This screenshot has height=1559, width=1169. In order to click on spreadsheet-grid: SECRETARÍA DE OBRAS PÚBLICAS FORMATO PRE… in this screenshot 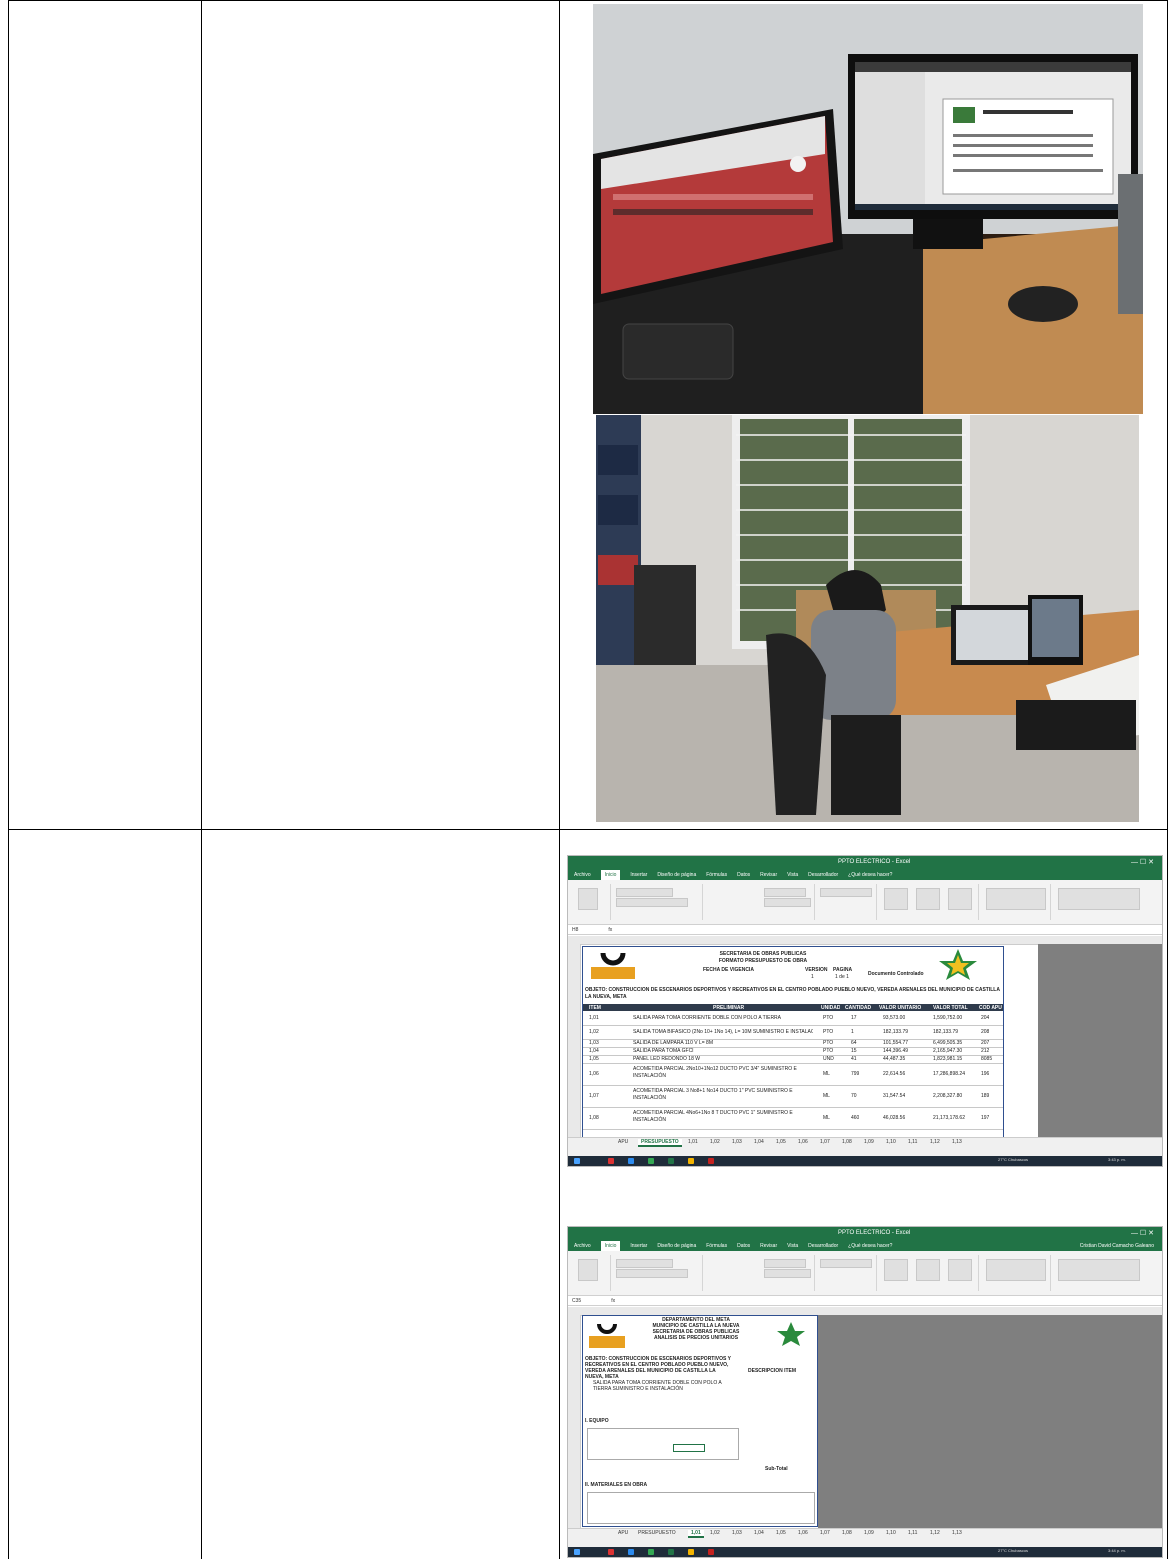, I will do `click(865, 1037)`.